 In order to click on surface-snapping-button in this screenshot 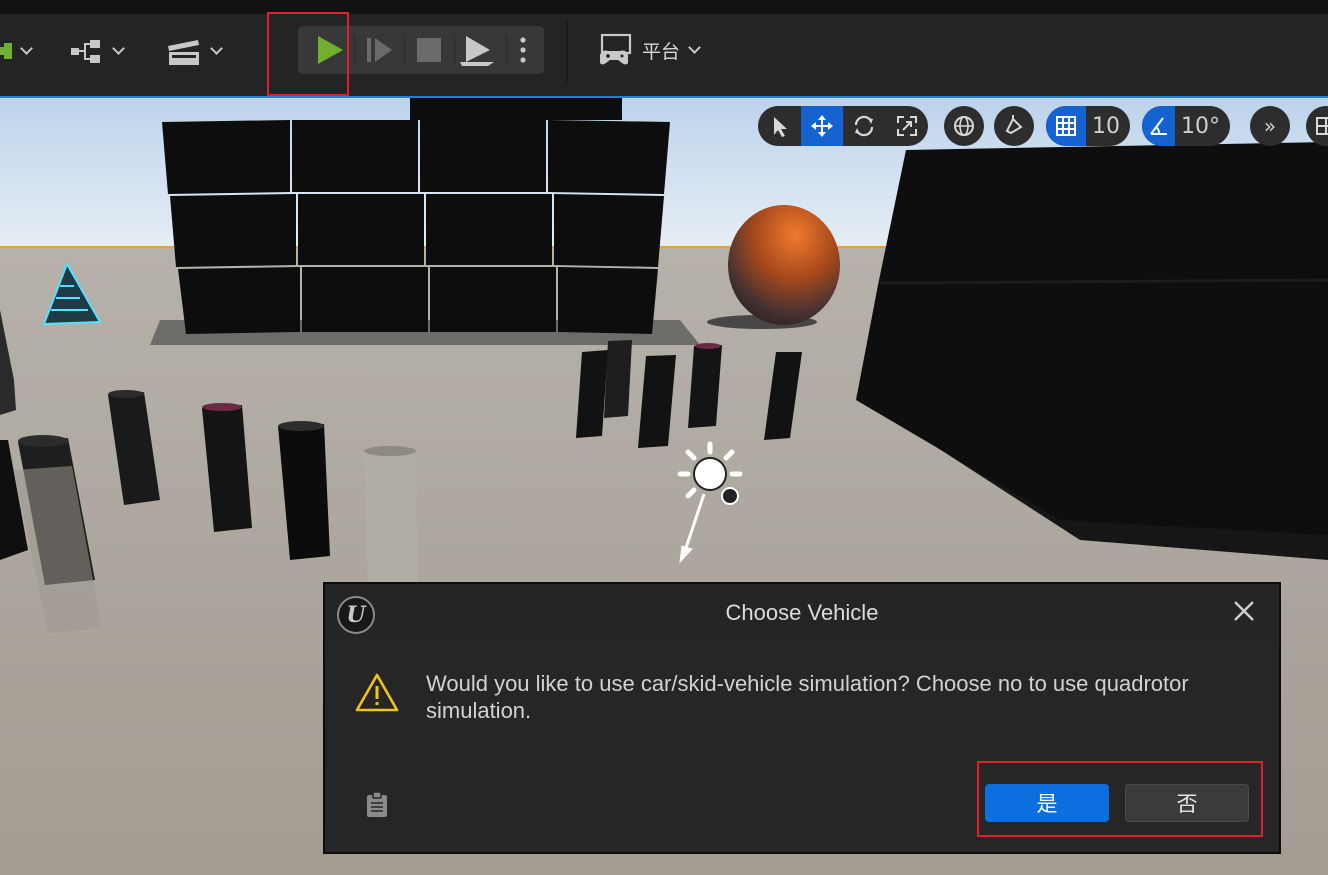, I will do `click(1014, 126)`.